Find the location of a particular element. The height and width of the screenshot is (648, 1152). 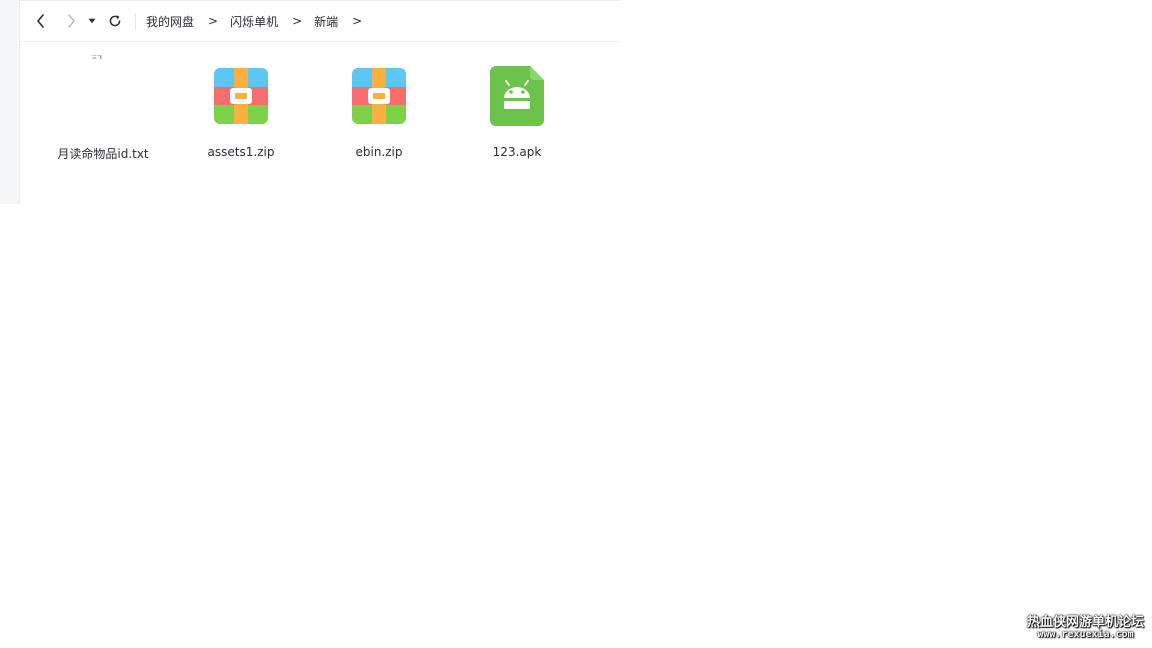

chevron-right-icon is located at coordinates (71, 21).